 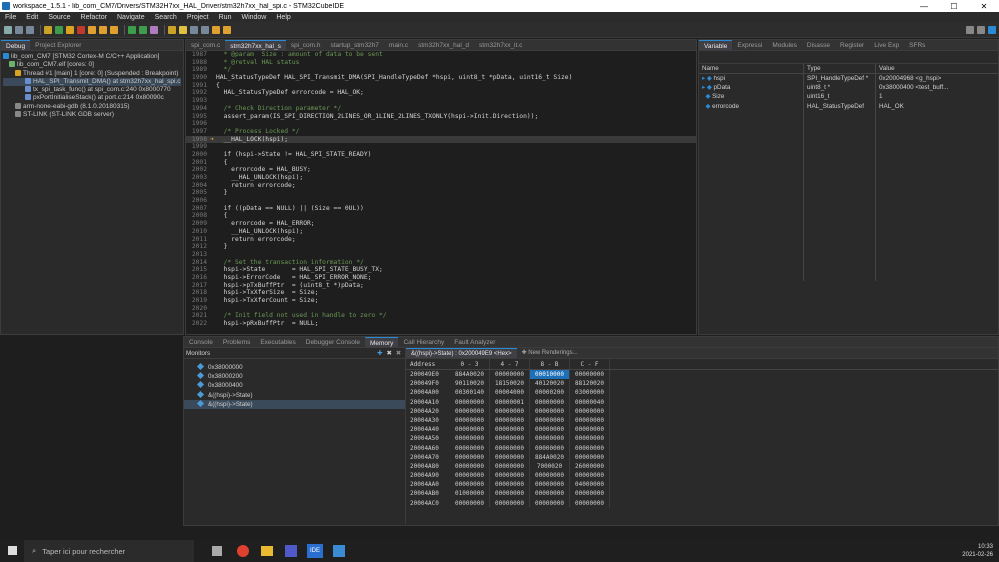 What do you see at coordinates (702, 476) in the screenshot?
I see `memory-row: 20004A90 00000000 00000000 00000000 00000000` at bounding box center [702, 476].